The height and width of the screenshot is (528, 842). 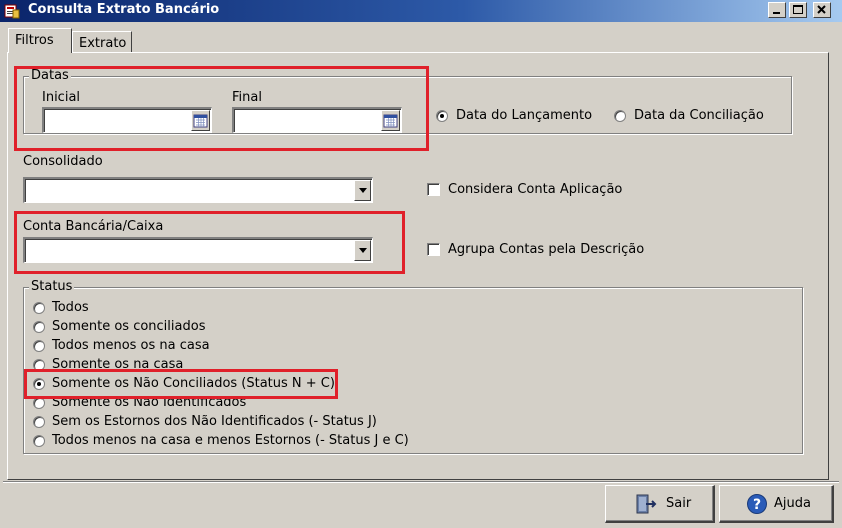 I want to click on tab-extrato-label: Extrato, so click(x=103, y=43).